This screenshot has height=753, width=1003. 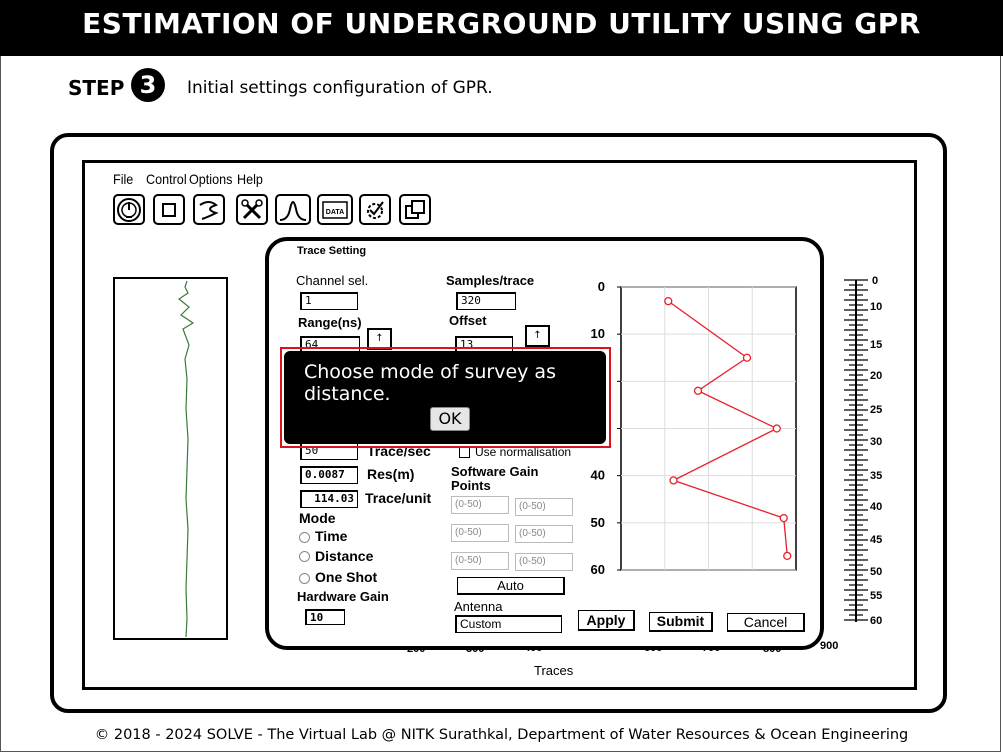 I want to click on hardware-gain-label: Hardware Gain, so click(x=343, y=596).